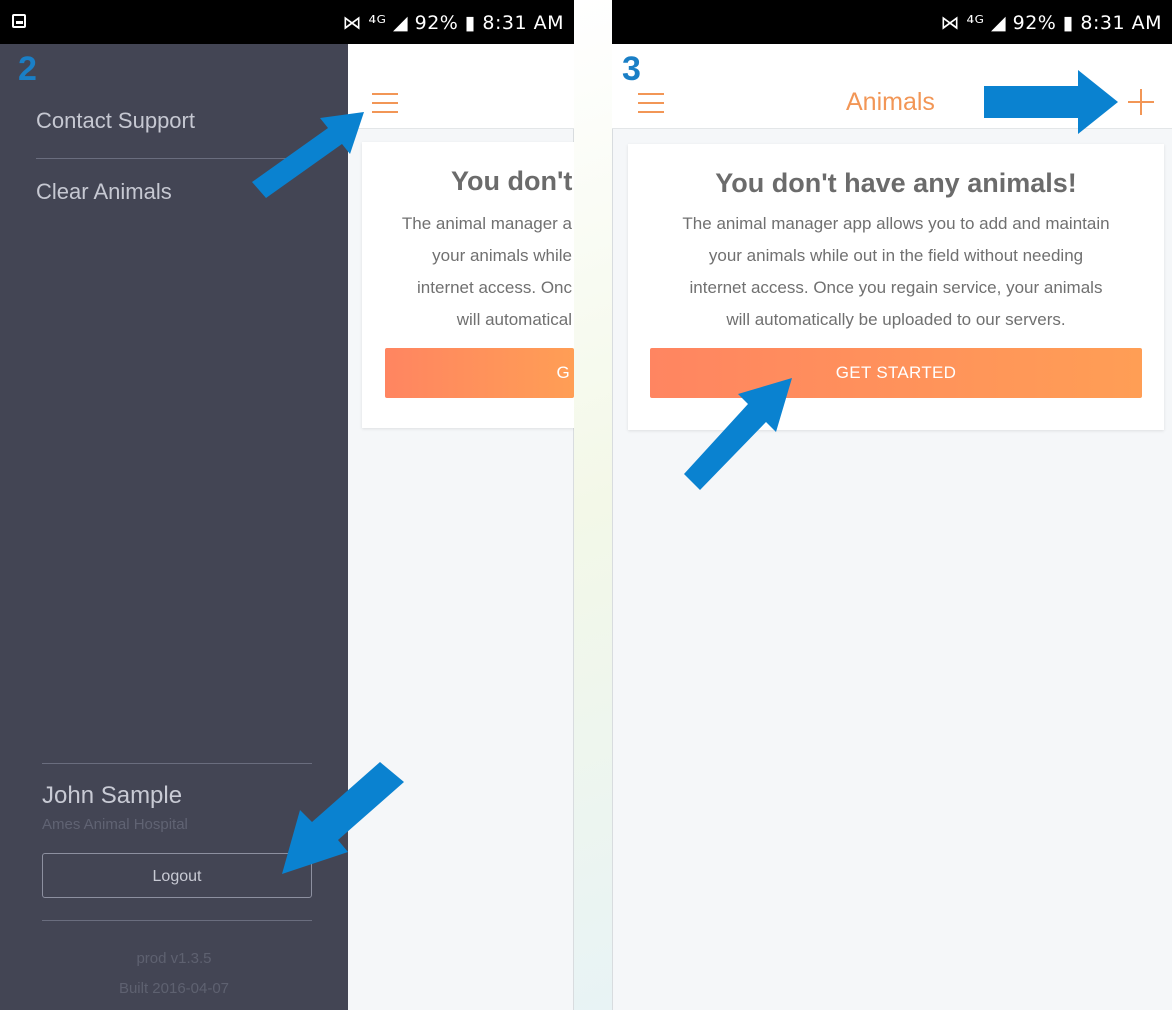 The width and height of the screenshot is (1172, 1010). I want to click on version-text: prod v1.3.5, so click(174, 958).